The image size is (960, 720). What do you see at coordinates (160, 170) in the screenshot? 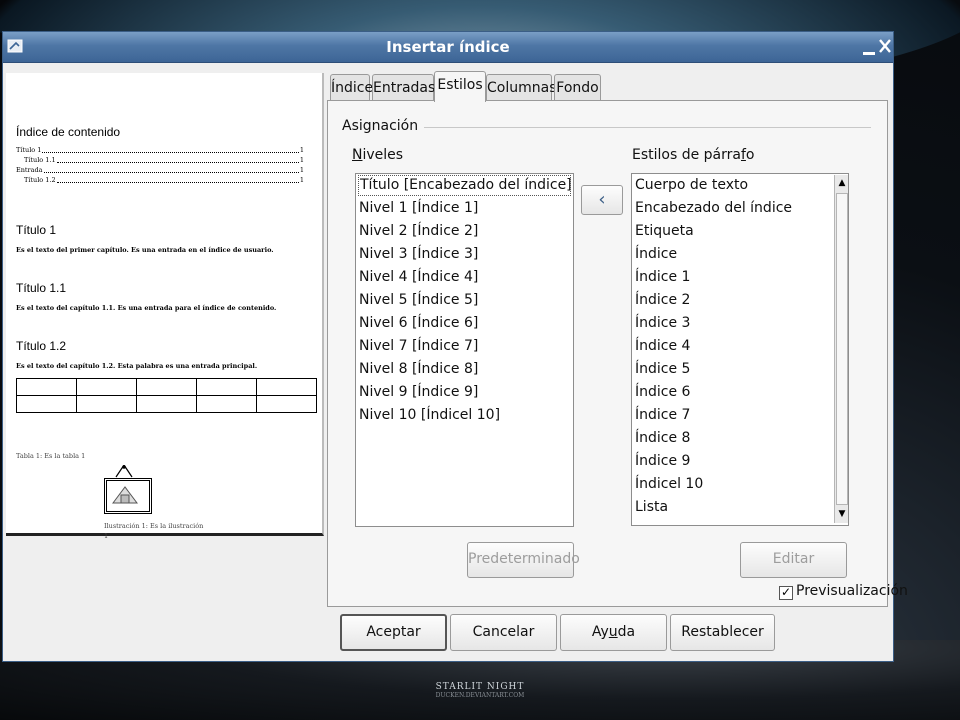
I see `preview-toc-row: Entrada 1` at bounding box center [160, 170].